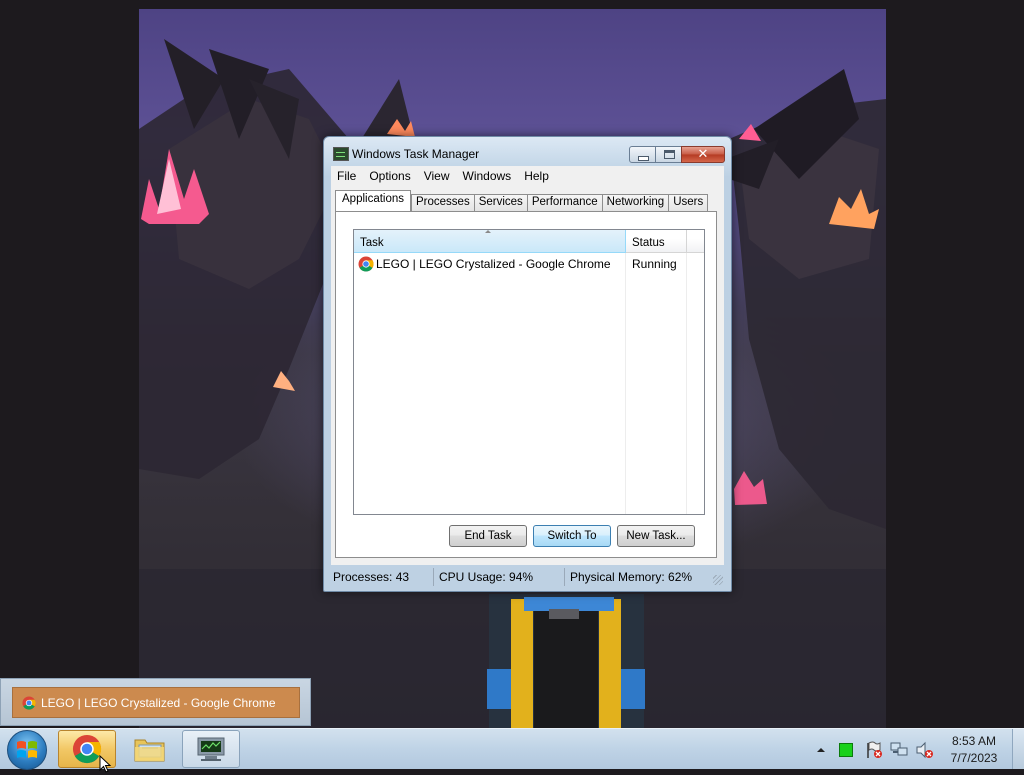 The height and width of the screenshot is (775, 1024). Describe the element at coordinates (105, 764) in the screenshot. I see `mouse-cursor-icon` at that location.